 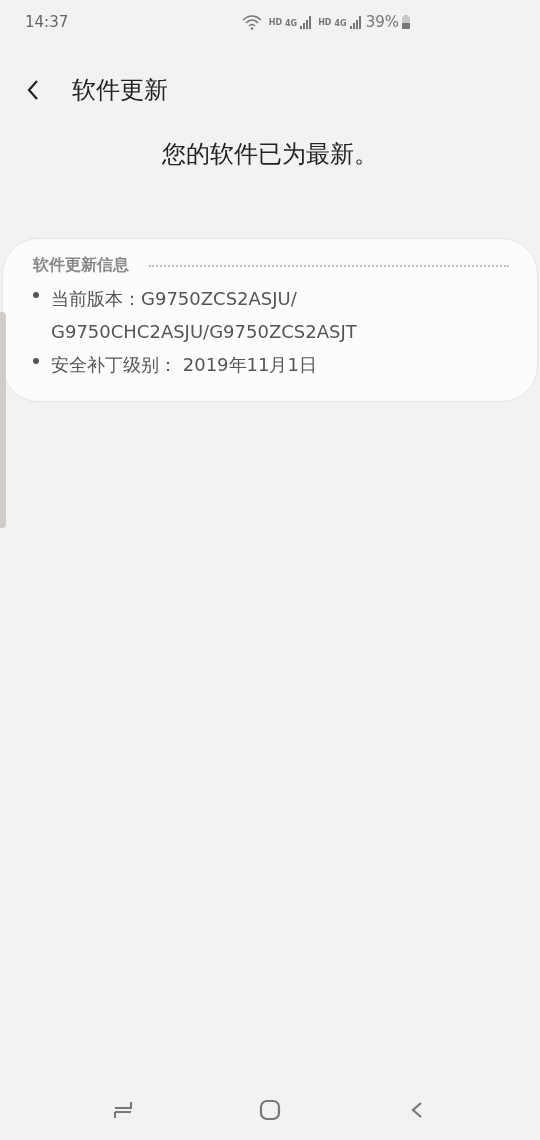 I want to click on status-time: 14:37, so click(x=47, y=22).